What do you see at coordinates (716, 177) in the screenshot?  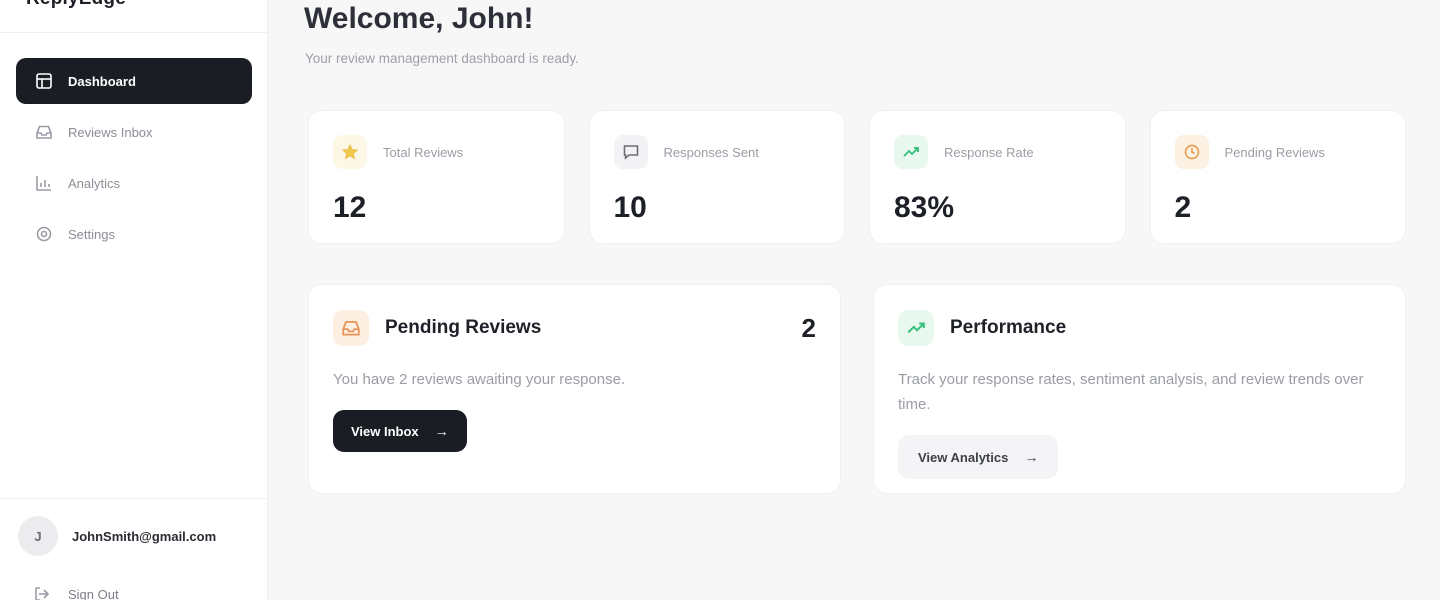 I see `stat-card-responses-sent: Responses Sent 10` at bounding box center [716, 177].